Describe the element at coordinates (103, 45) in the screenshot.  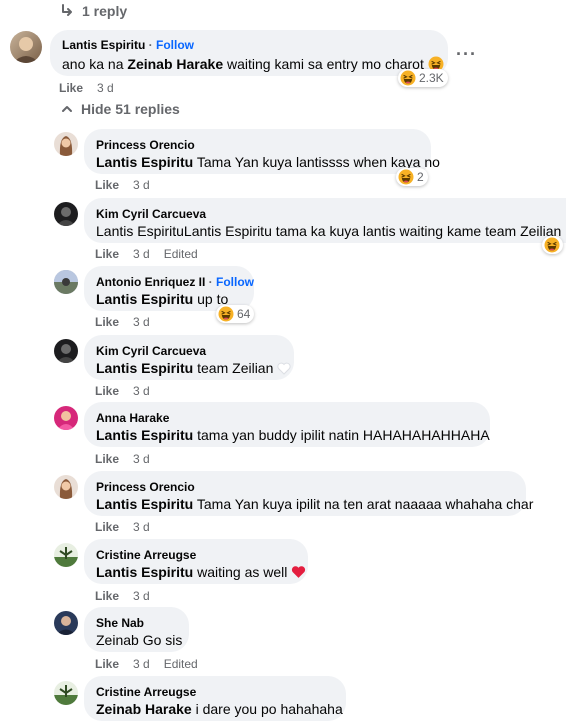
I see `comment-author: Lantis Espiritu` at that location.